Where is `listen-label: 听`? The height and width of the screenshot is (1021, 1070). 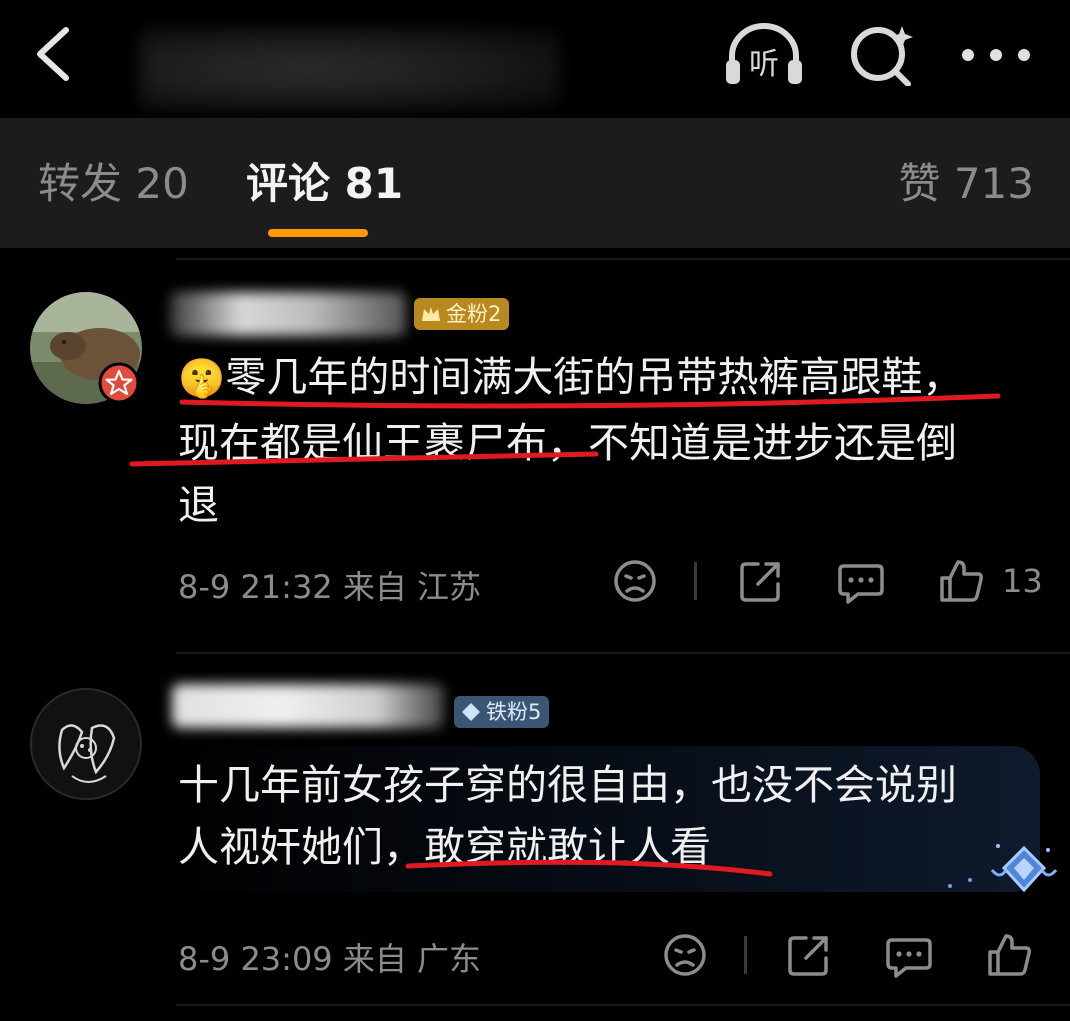
listen-label: 听 is located at coordinates (764, 64).